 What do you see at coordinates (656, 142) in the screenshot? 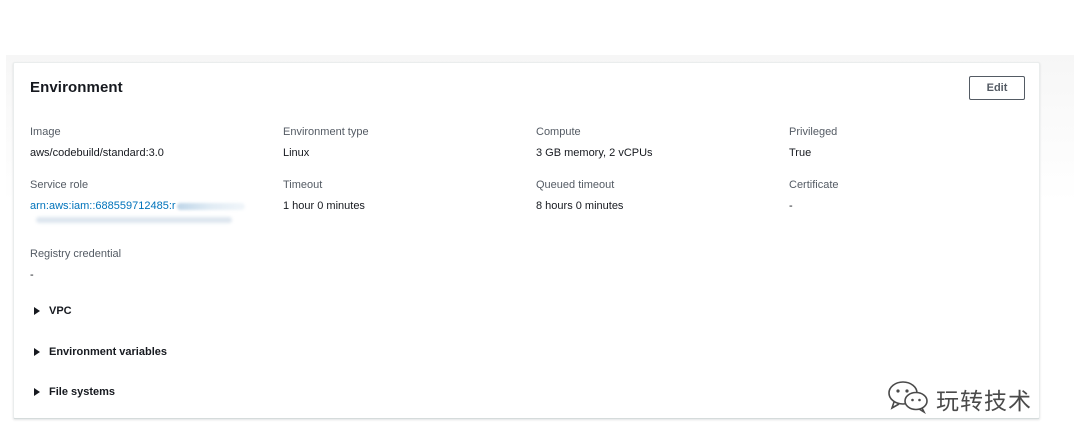
I see `compute-field: Compute 3 GB memory, 2 vCPUs` at bounding box center [656, 142].